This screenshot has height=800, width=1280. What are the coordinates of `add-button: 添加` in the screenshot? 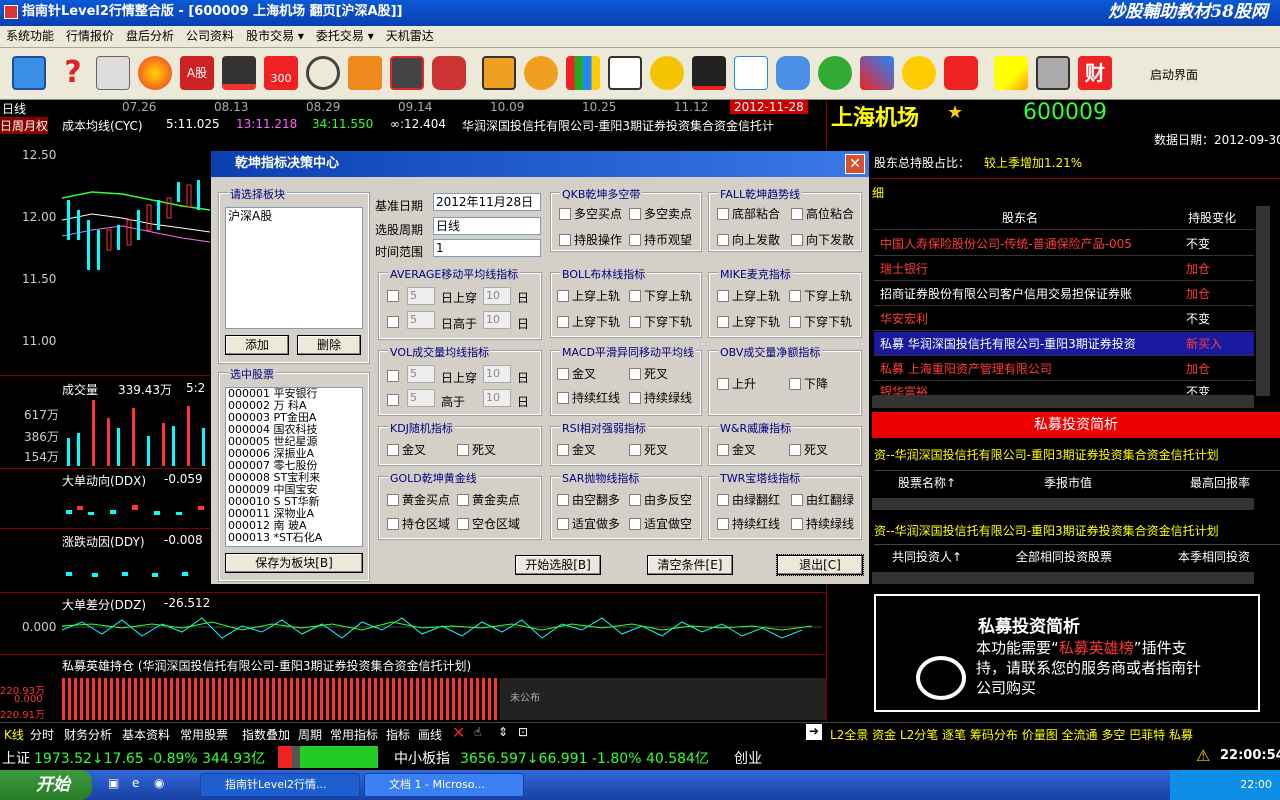 It's located at (257, 345).